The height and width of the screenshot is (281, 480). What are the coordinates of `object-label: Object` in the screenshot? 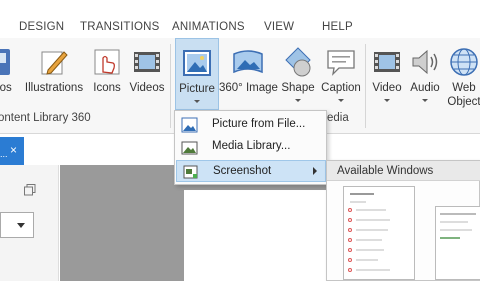 It's located at (463, 102).